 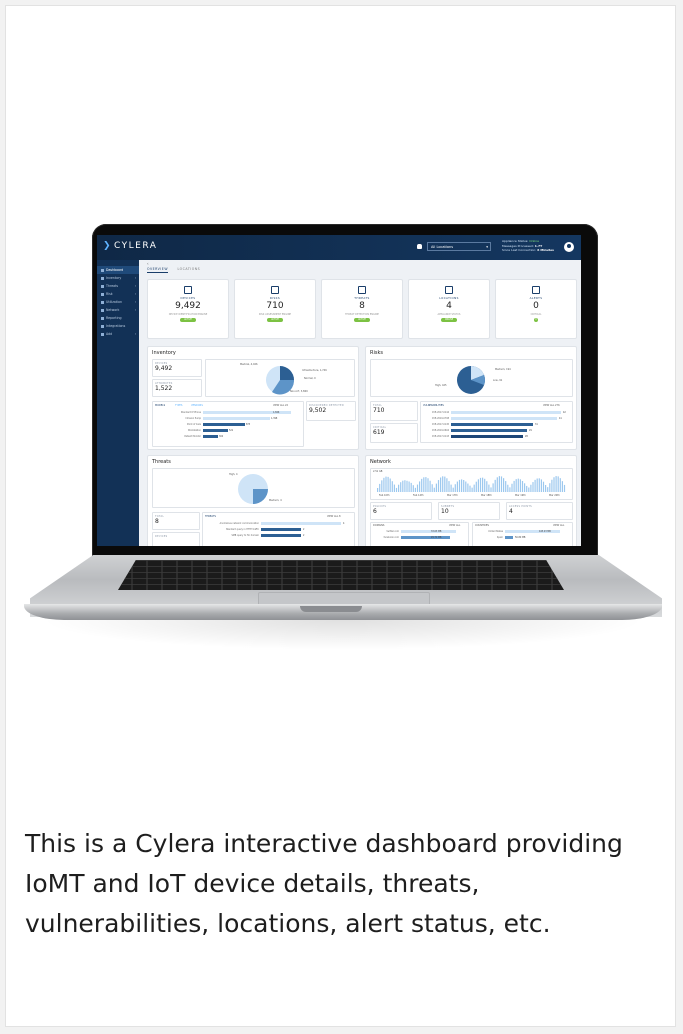 What do you see at coordinates (118, 310) in the screenshot?
I see `sidebar-item-network: Network ›` at bounding box center [118, 310].